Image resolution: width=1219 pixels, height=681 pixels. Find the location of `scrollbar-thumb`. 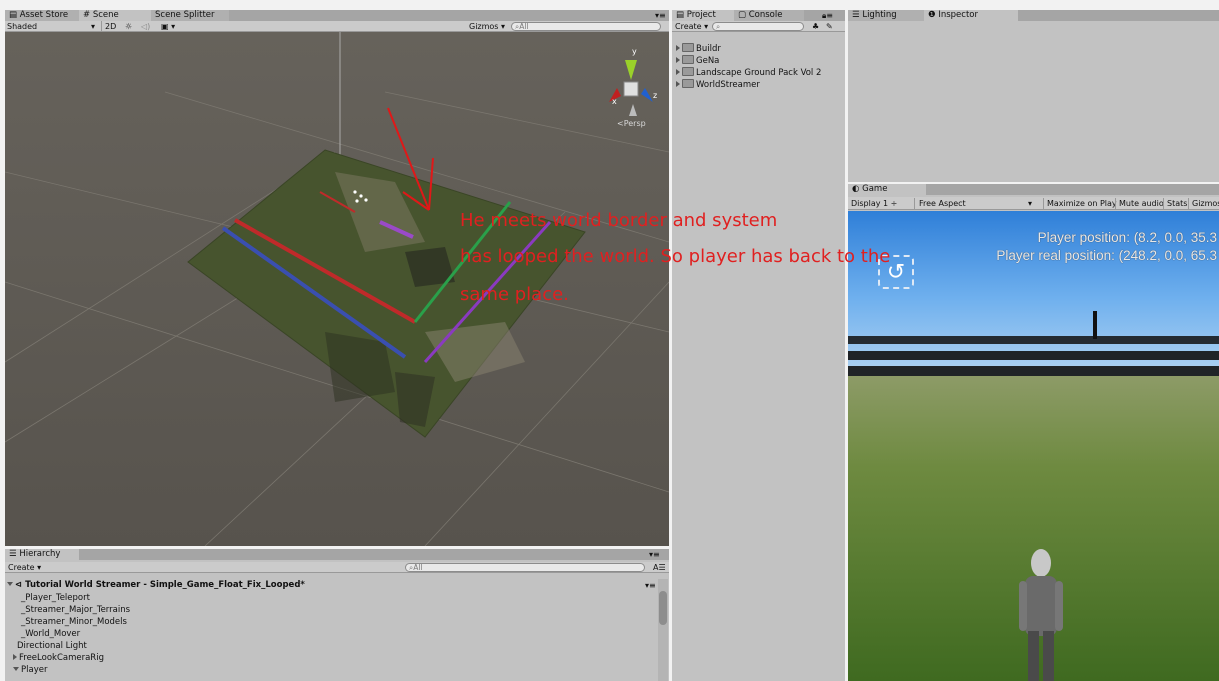

scrollbar-thumb is located at coordinates (663, 608).